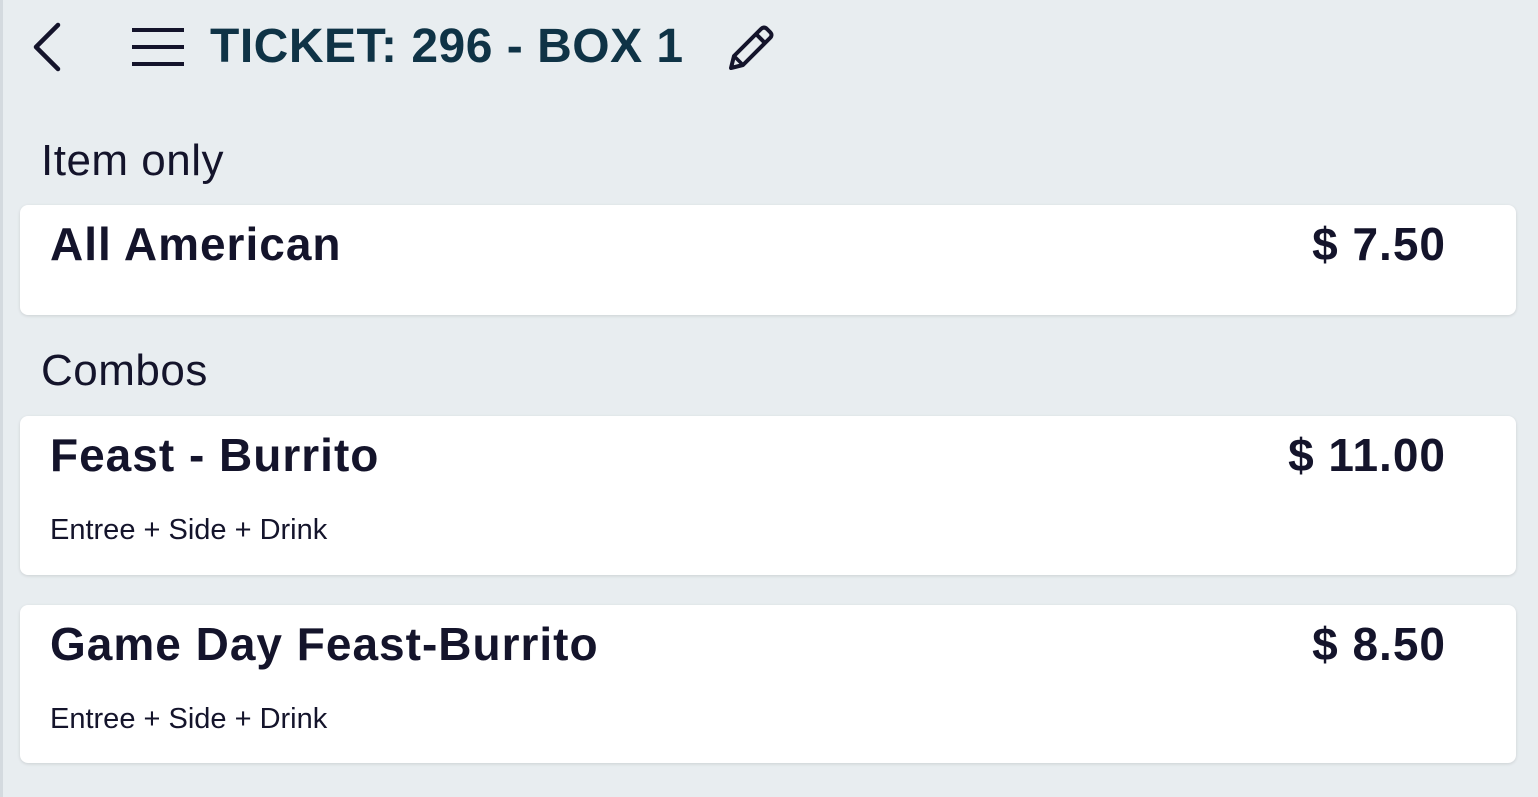 Image resolution: width=1538 pixels, height=797 pixels. I want to click on menu-item-card-all-american: All American $ 7.50, so click(768, 260).